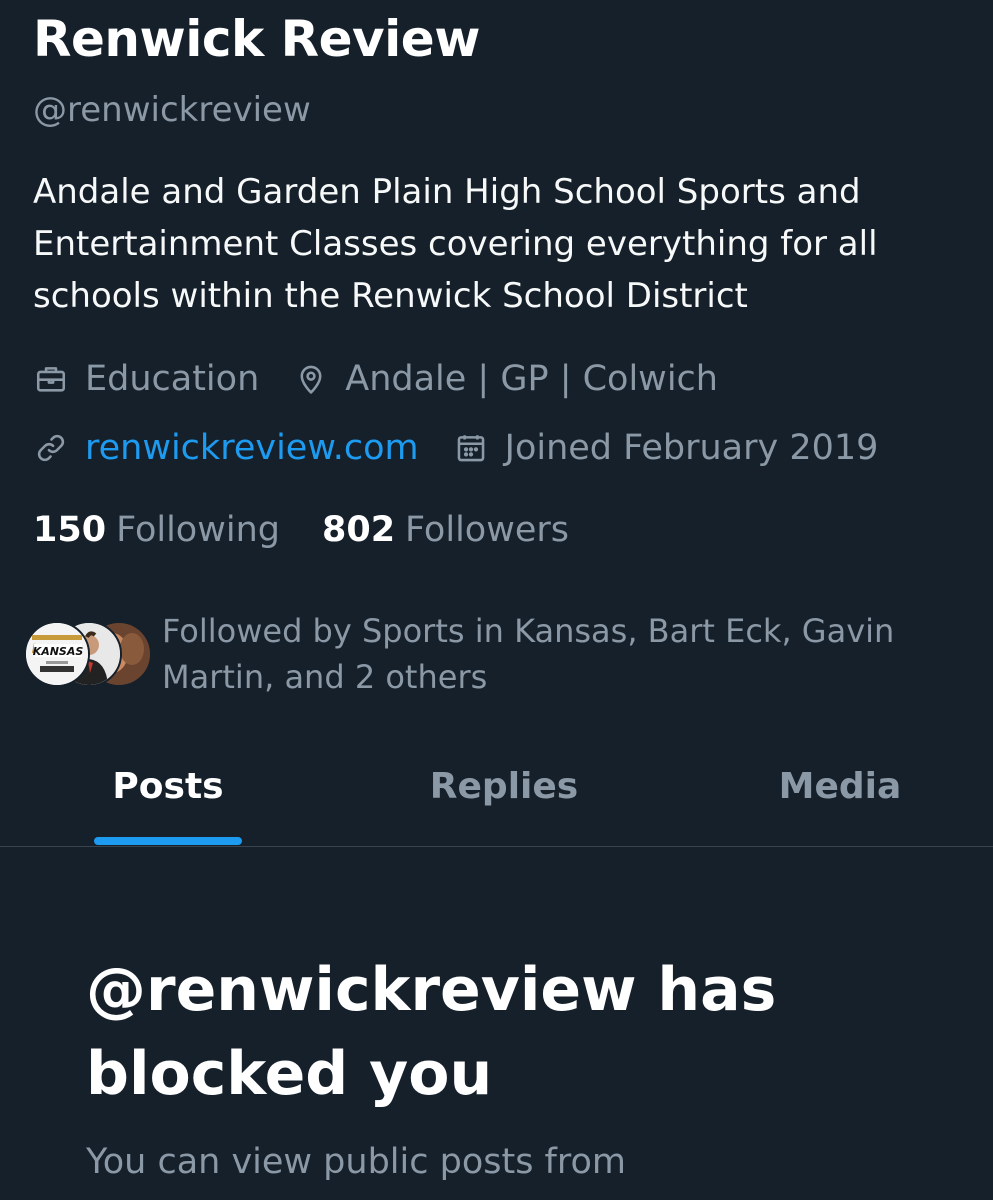 The image size is (993, 1200). I want to click on location-label: Andale | GP | Colwich, so click(531, 379).